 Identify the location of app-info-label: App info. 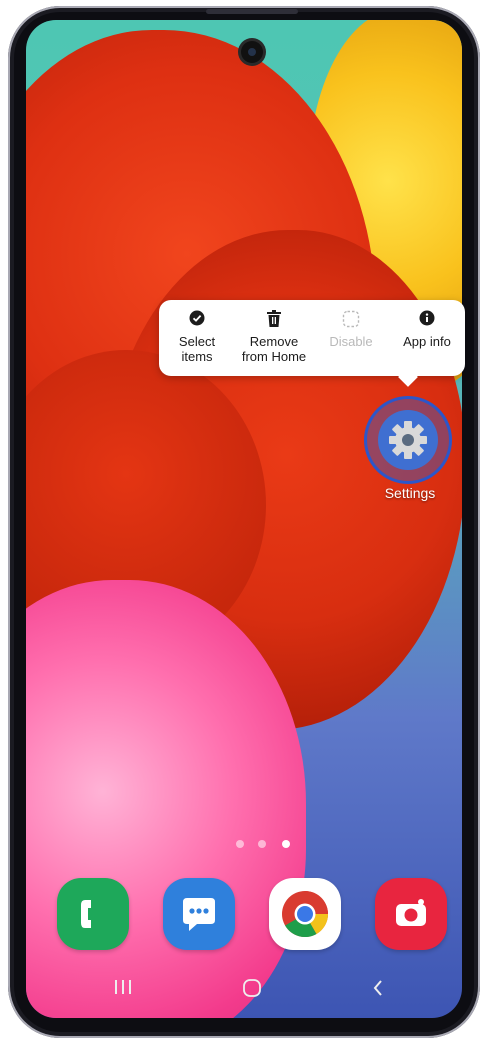
(427, 341).